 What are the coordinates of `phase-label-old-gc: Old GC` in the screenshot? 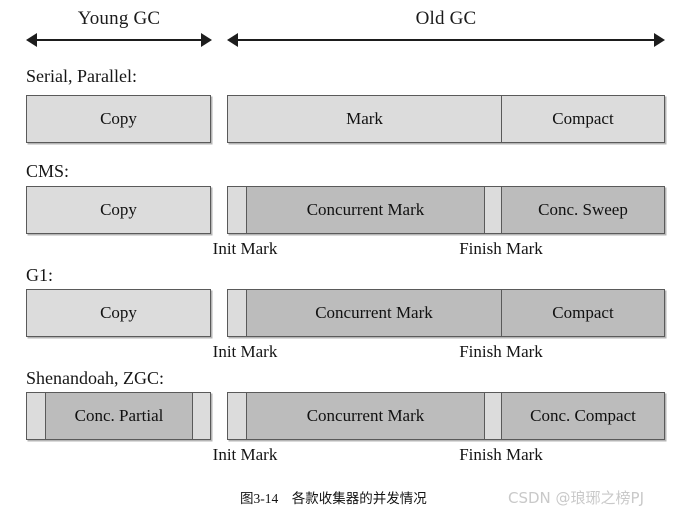 It's located at (446, 18).